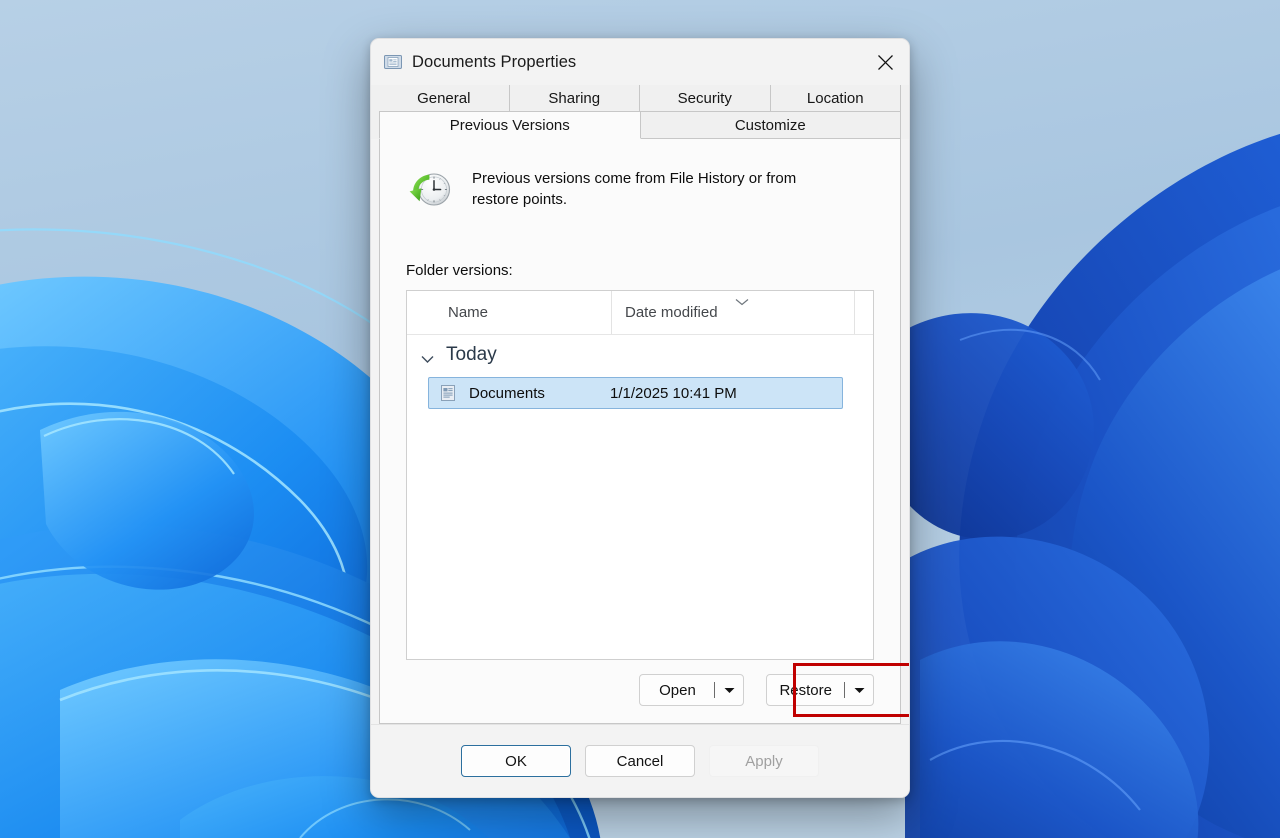  I want to click on tab-security: Security, so click(705, 98).